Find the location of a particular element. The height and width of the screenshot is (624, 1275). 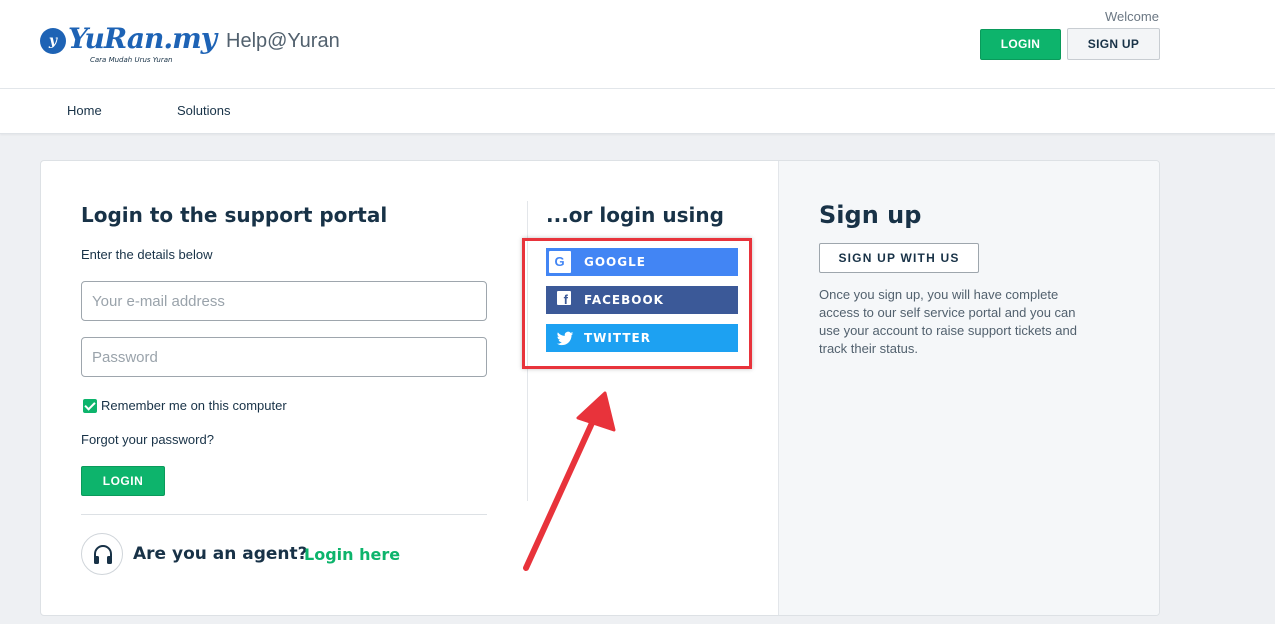

login-subtitle: Enter the details below is located at coordinates (147, 254).